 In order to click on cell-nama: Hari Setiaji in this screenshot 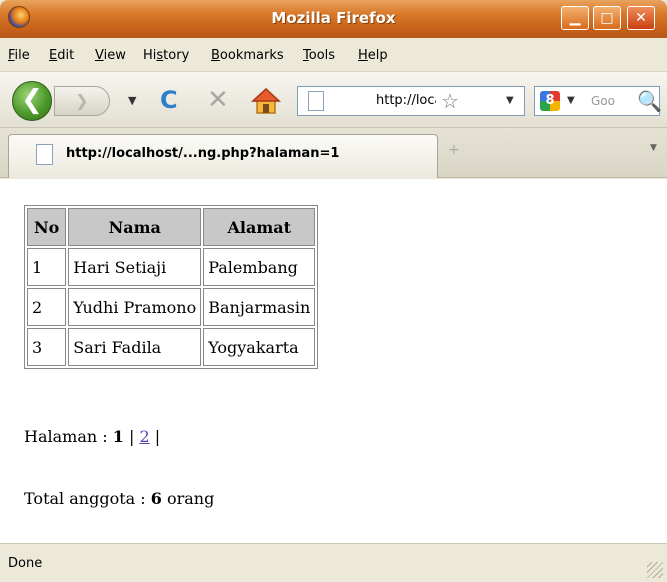, I will do `click(135, 267)`.